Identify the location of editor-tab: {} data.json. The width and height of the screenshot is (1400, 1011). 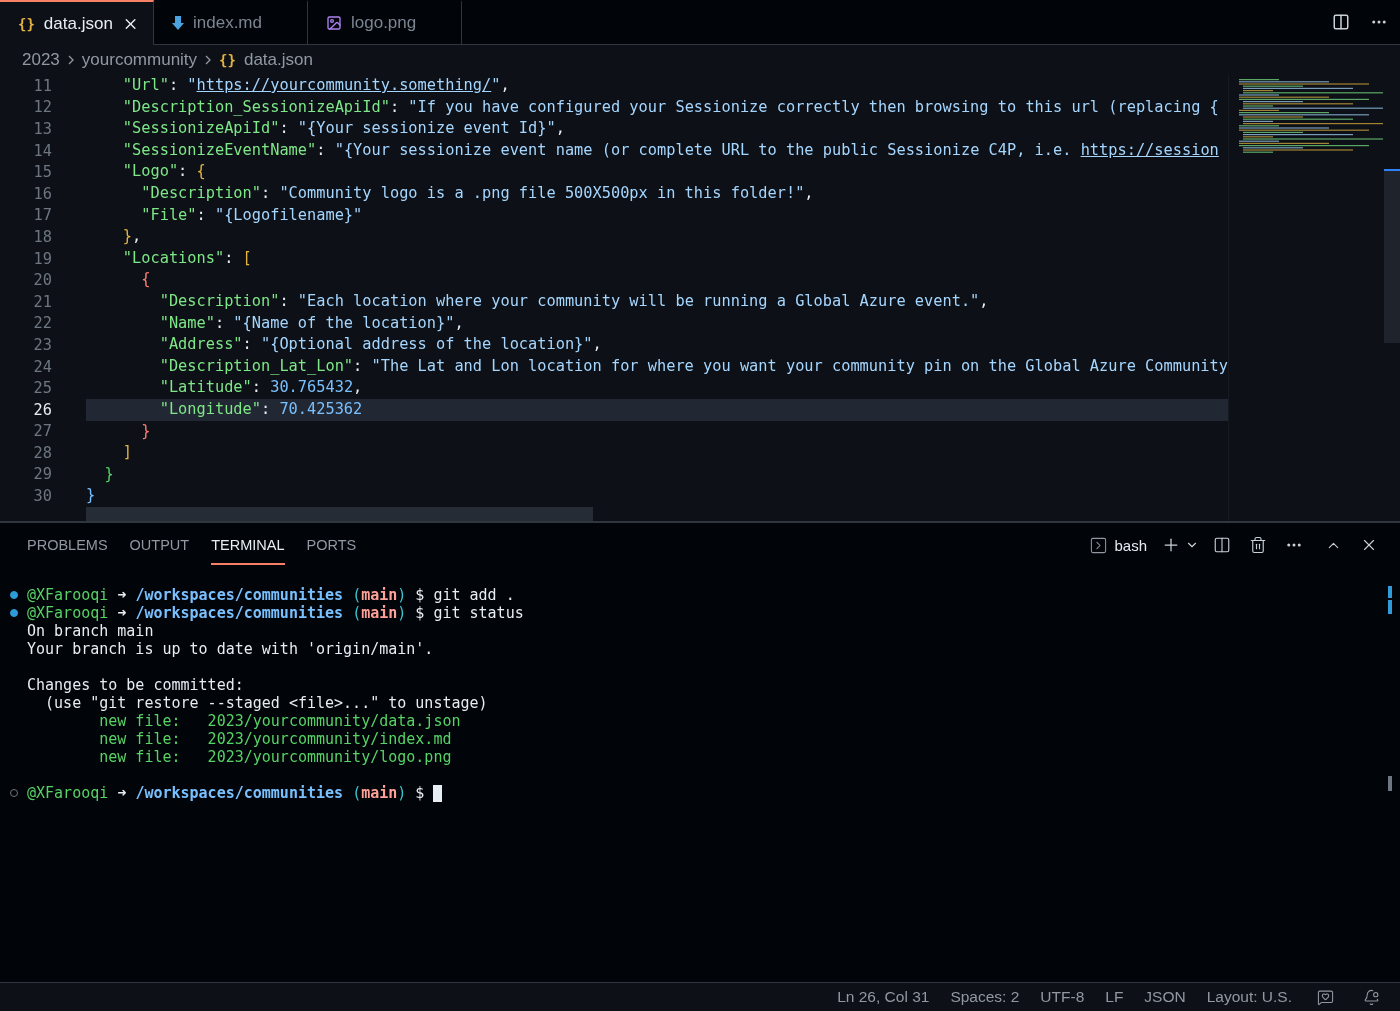
(77, 22).